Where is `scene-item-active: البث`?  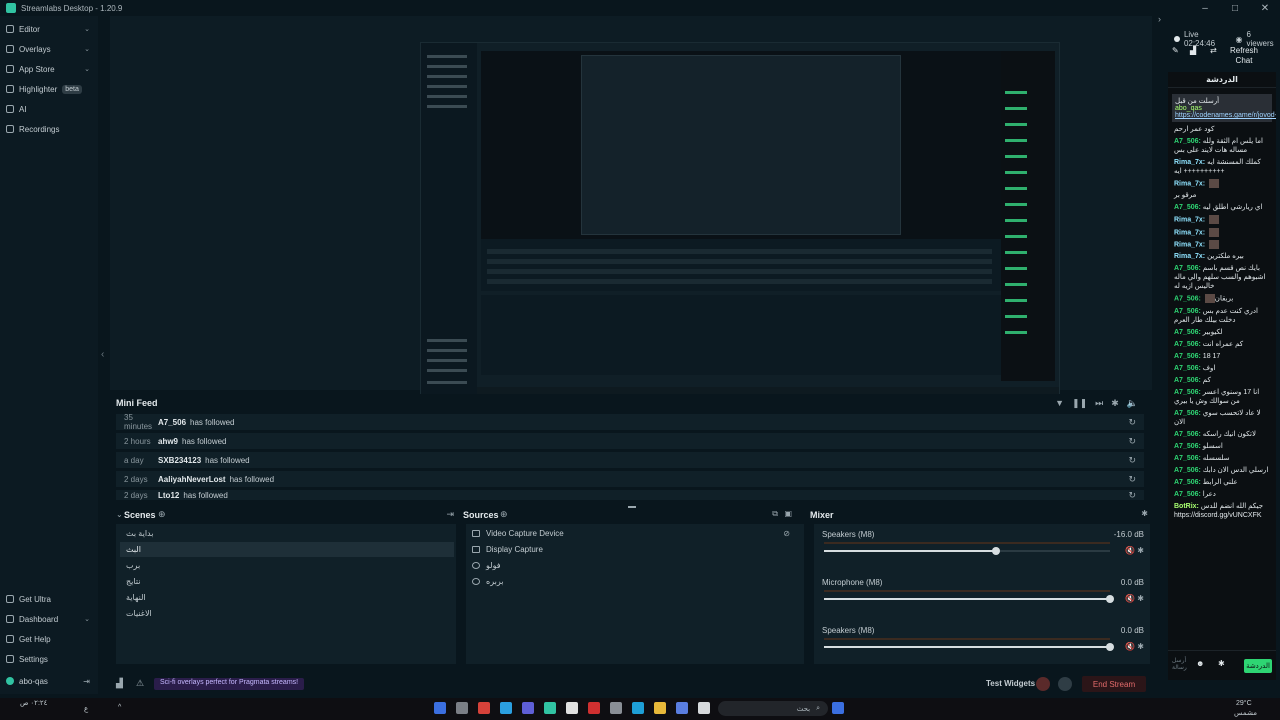
scene-item-active: البث is located at coordinates (287, 549).